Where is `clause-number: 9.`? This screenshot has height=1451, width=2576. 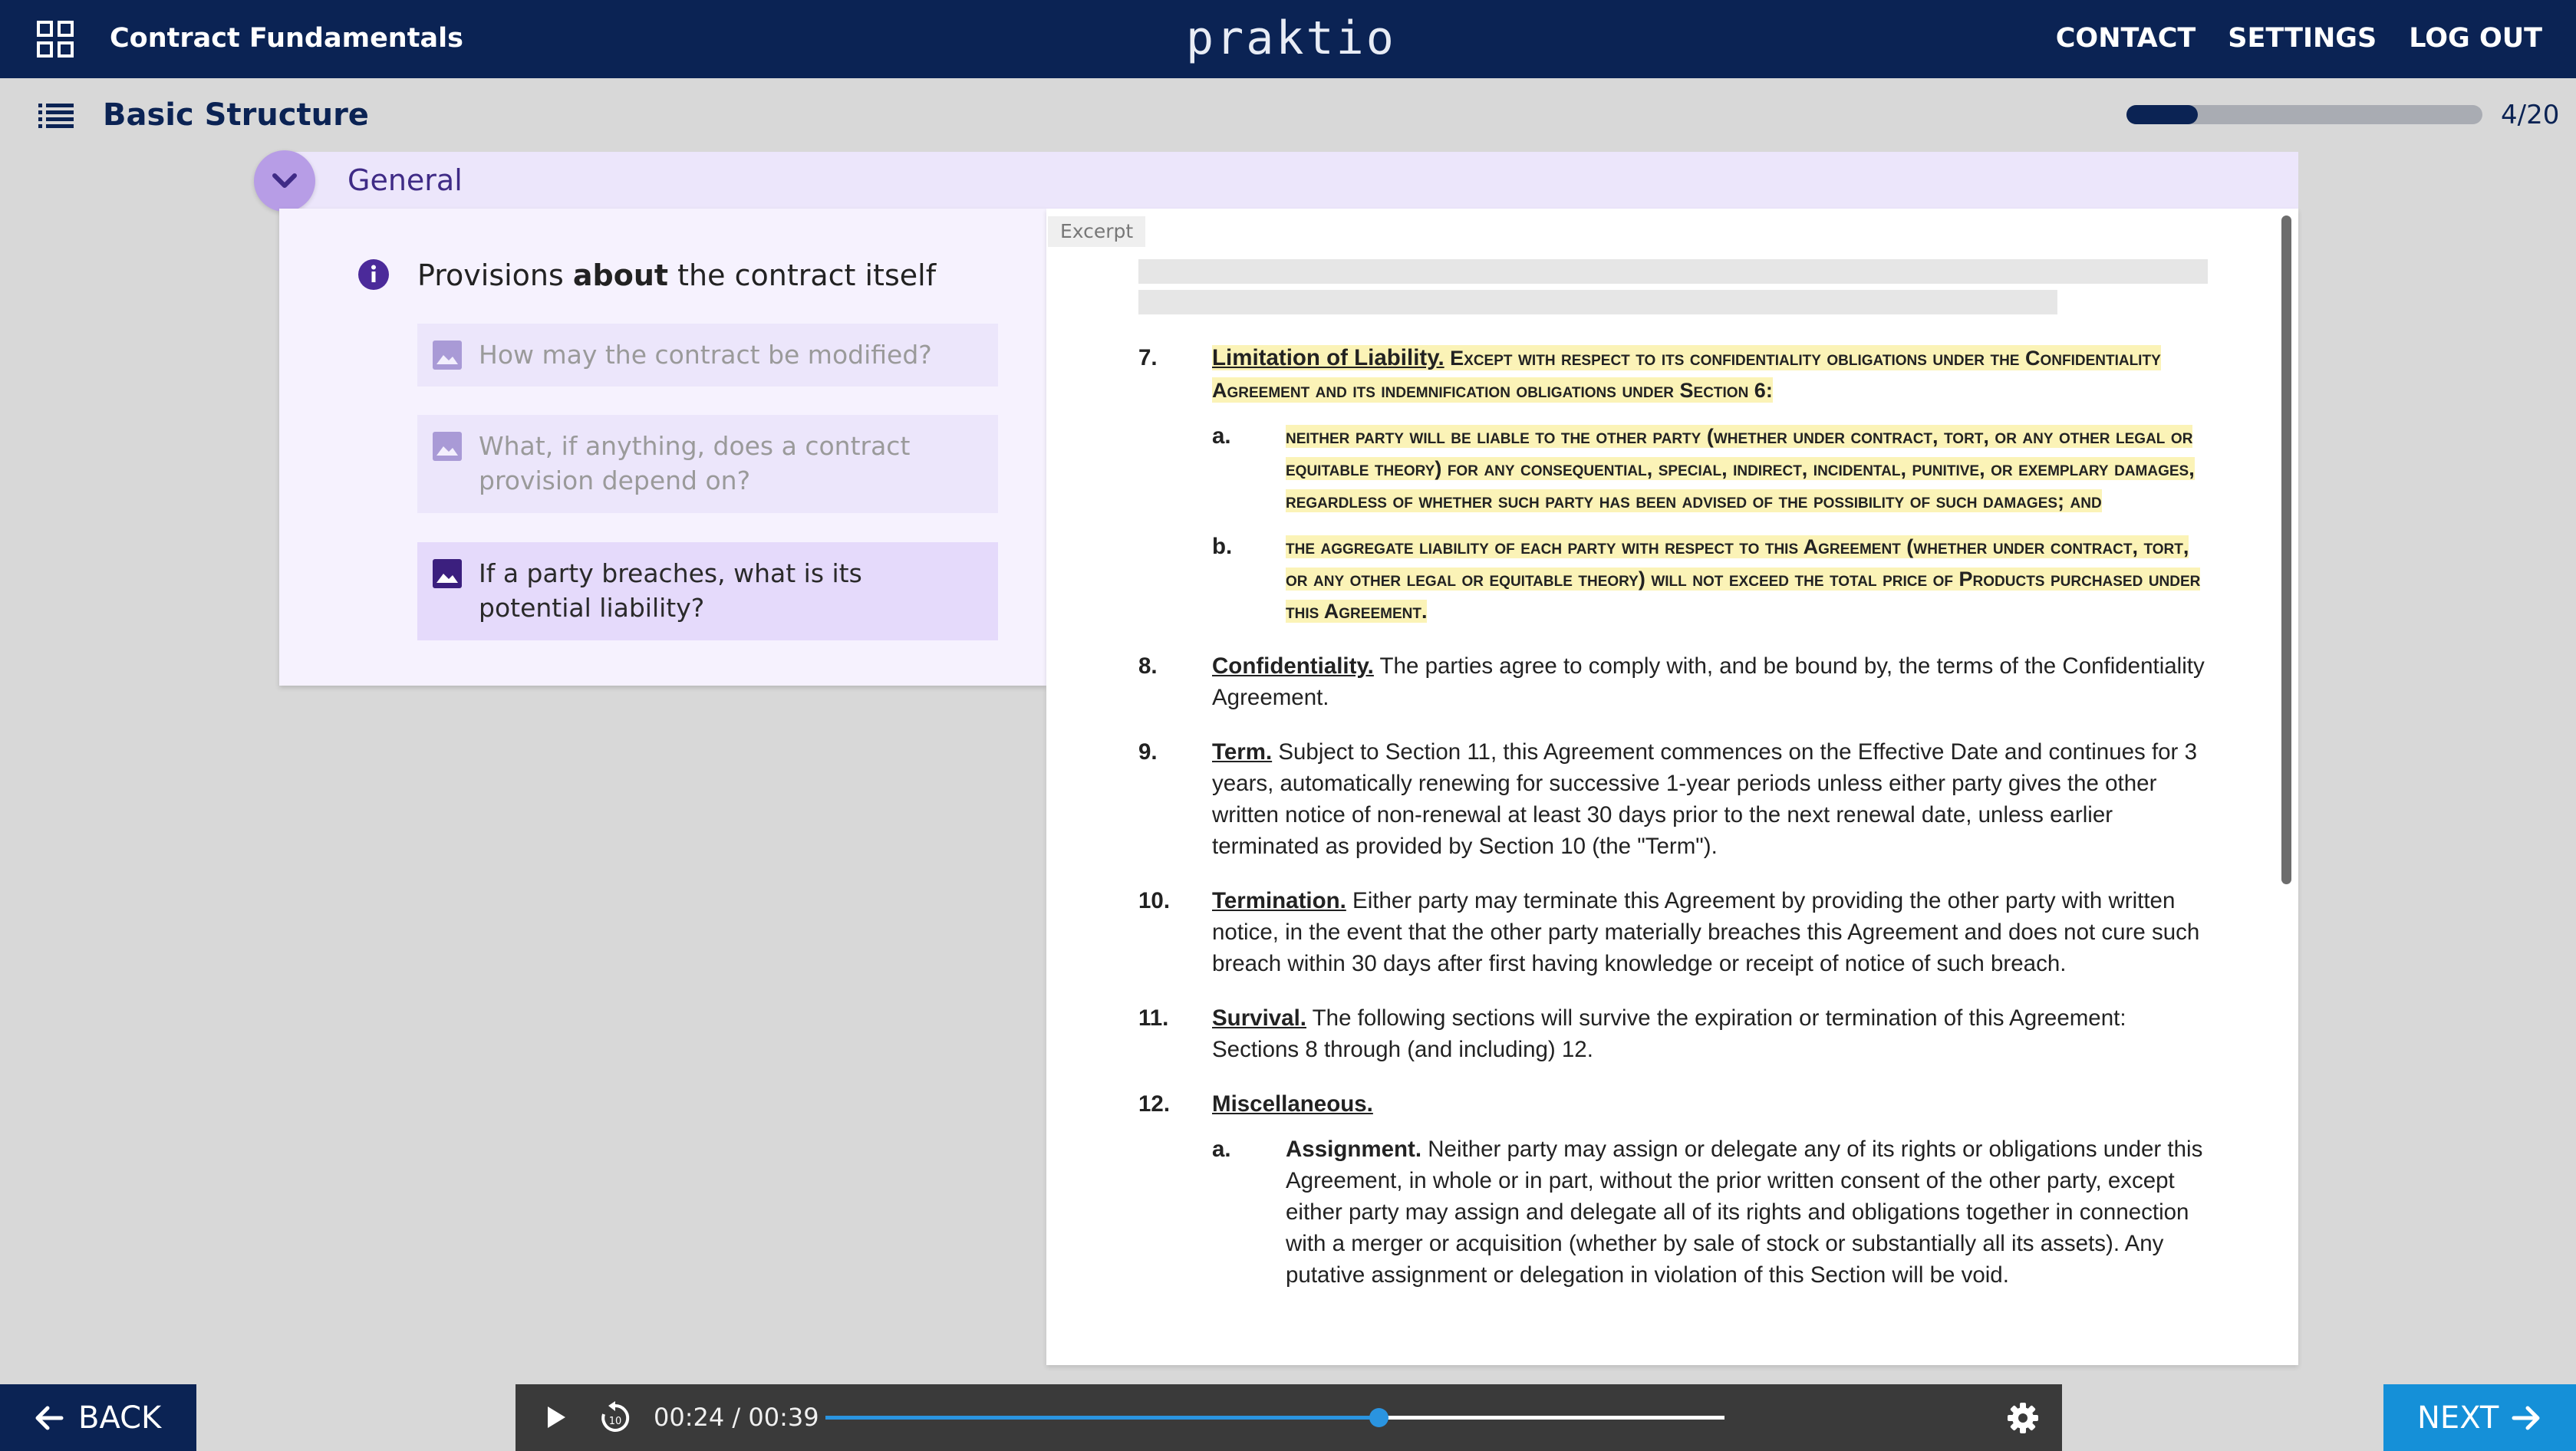 clause-number: 9. is located at coordinates (1148, 752).